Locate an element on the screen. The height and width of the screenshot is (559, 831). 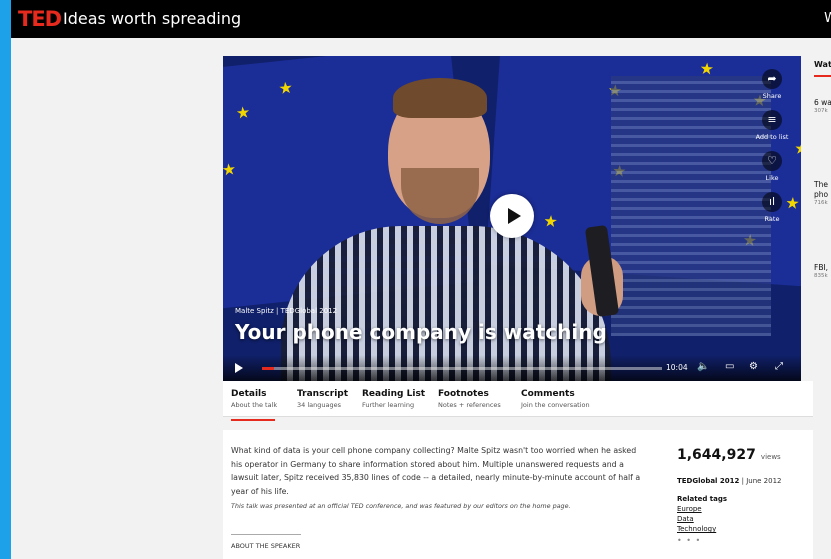
duration-label: 10:04 is located at coordinates (677, 367).